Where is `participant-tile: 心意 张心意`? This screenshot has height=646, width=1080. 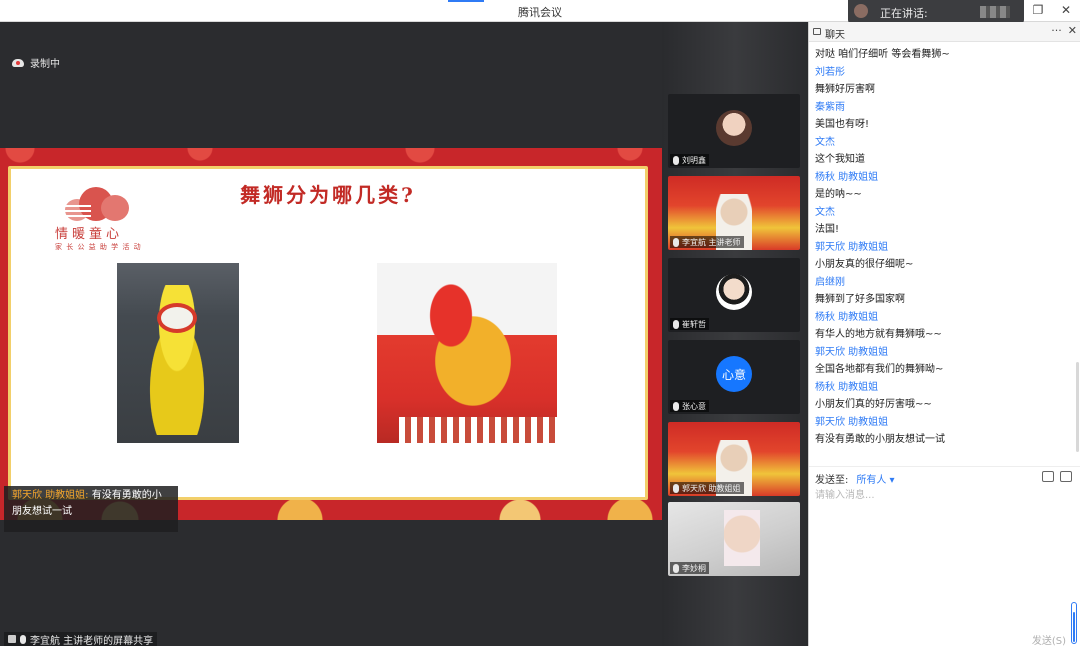
participant-tile: 心意 张心意 is located at coordinates (734, 377).